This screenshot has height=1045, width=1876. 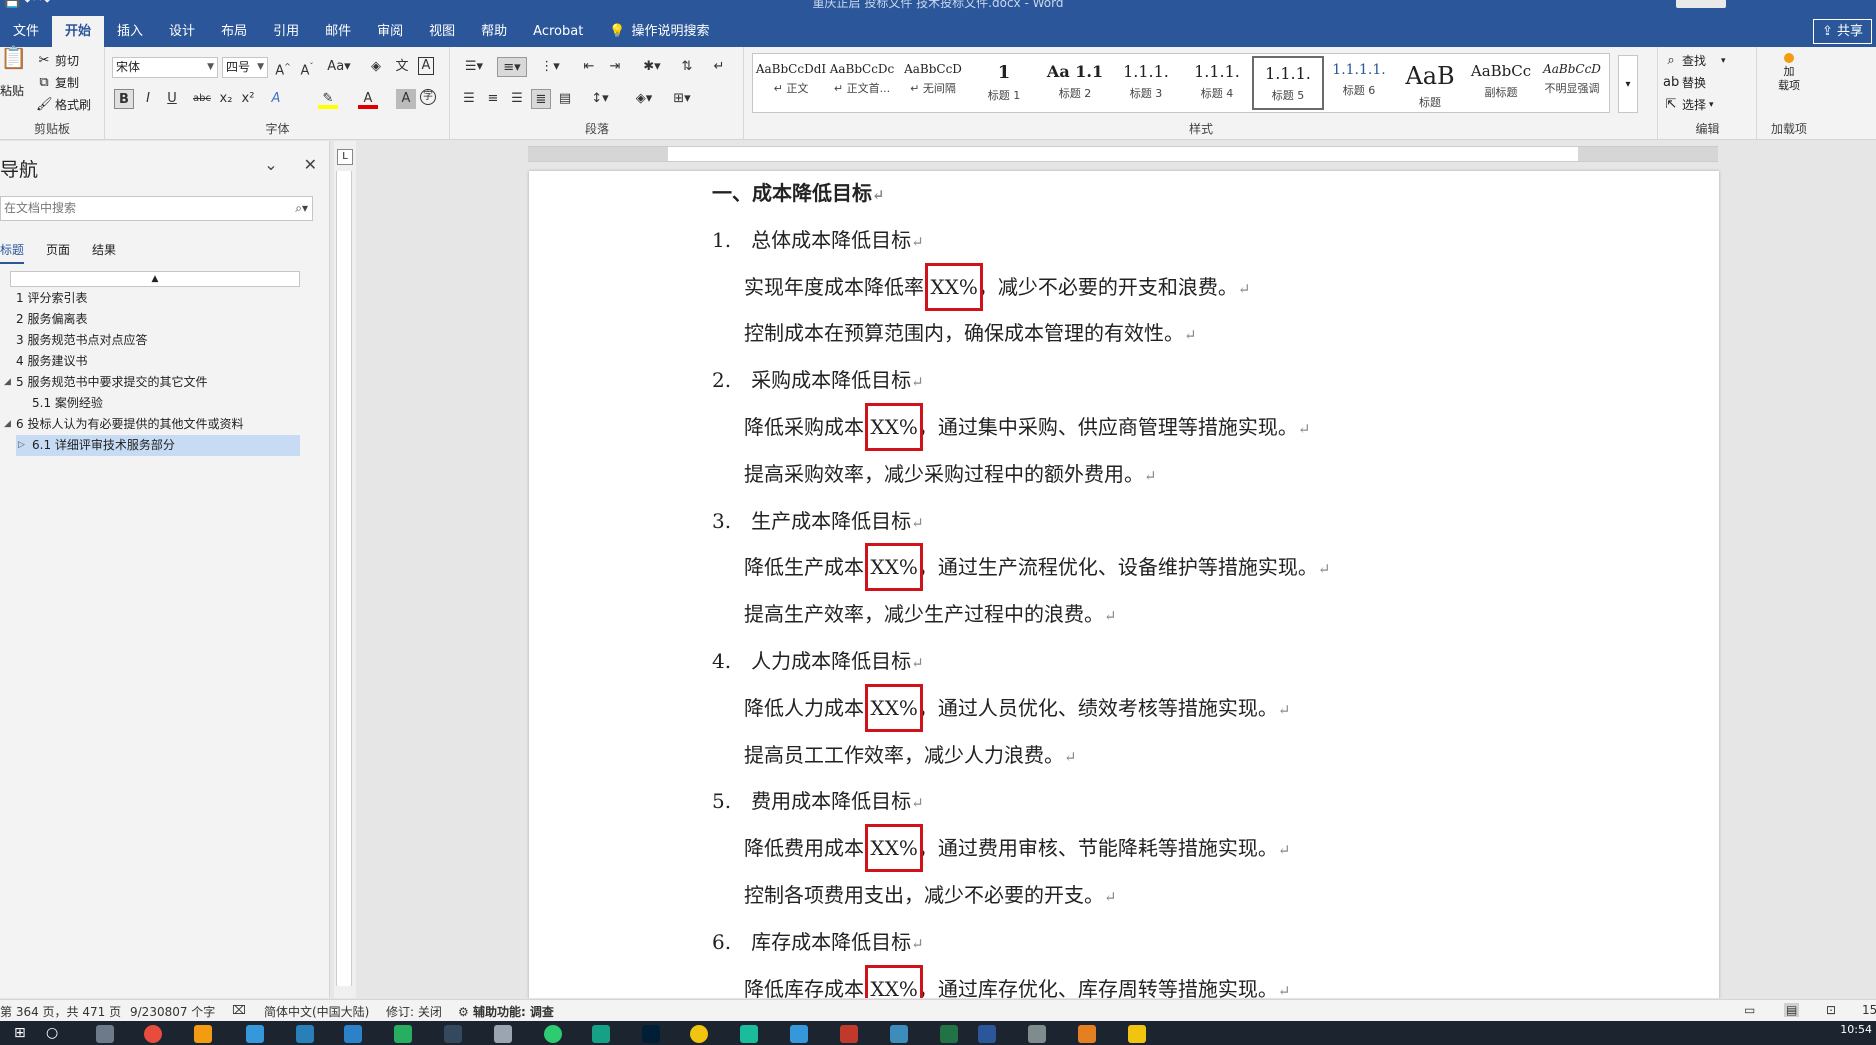 I want to click on style-item: 1.1.1. 标题 3, so click(x=1146, y=83).